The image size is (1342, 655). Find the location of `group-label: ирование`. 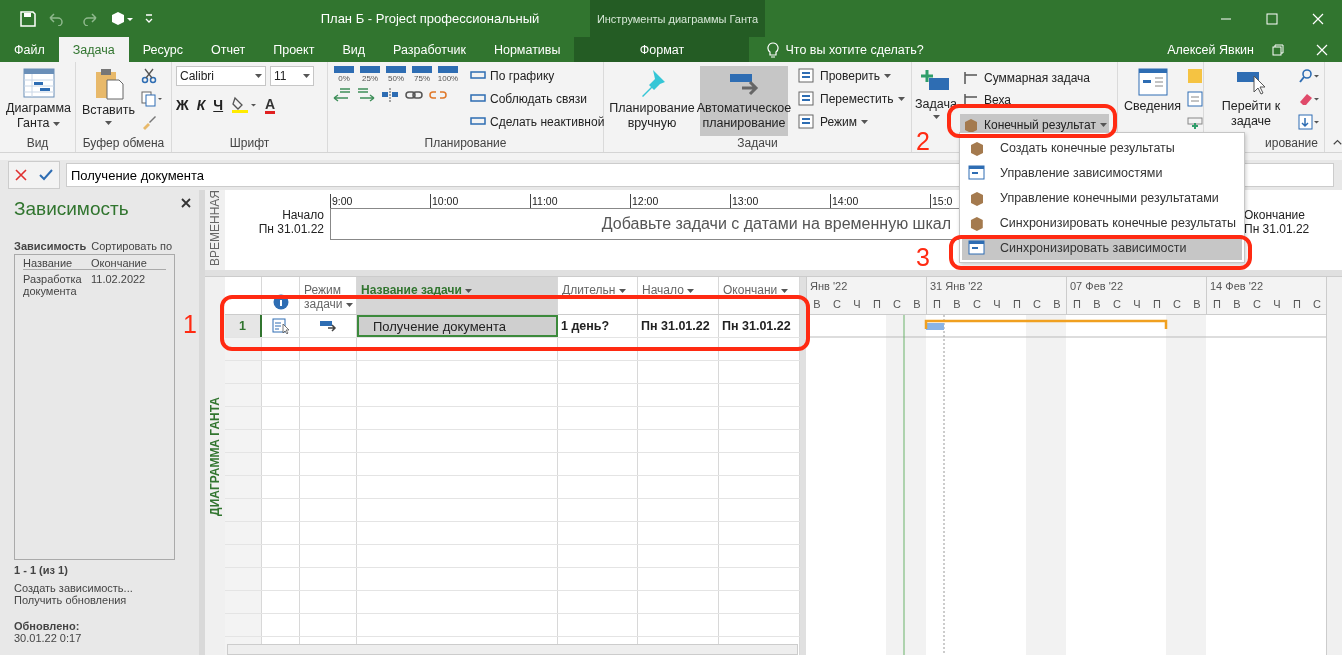

group-label: ирование is located at coordinates (1291, 144).